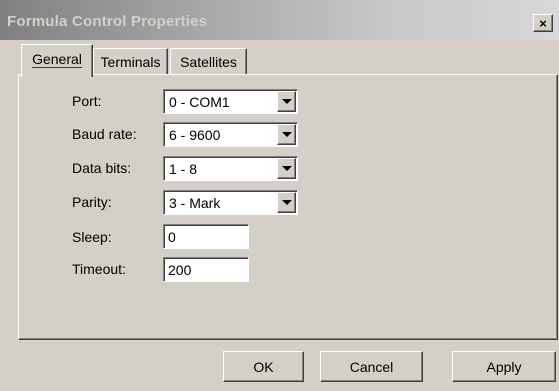 The image size is (559, 391). I want to click on parity-dropdown-button, so click(286, 202).